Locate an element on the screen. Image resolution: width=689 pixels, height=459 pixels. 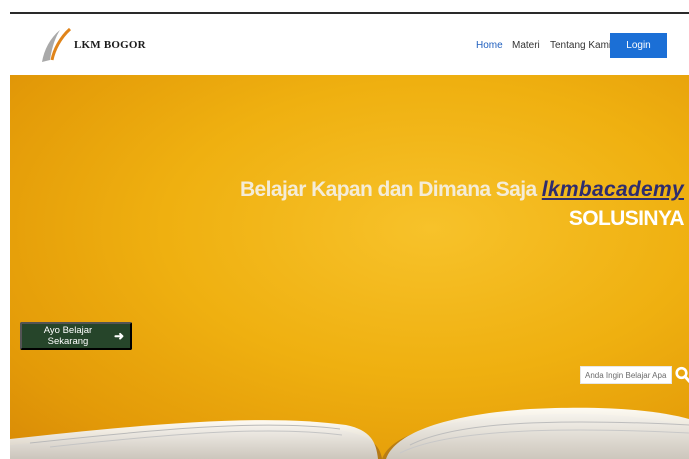
navbar: LKM BOGOR Home Materi Tentang Kami Login is located at coordinates (349, 44).